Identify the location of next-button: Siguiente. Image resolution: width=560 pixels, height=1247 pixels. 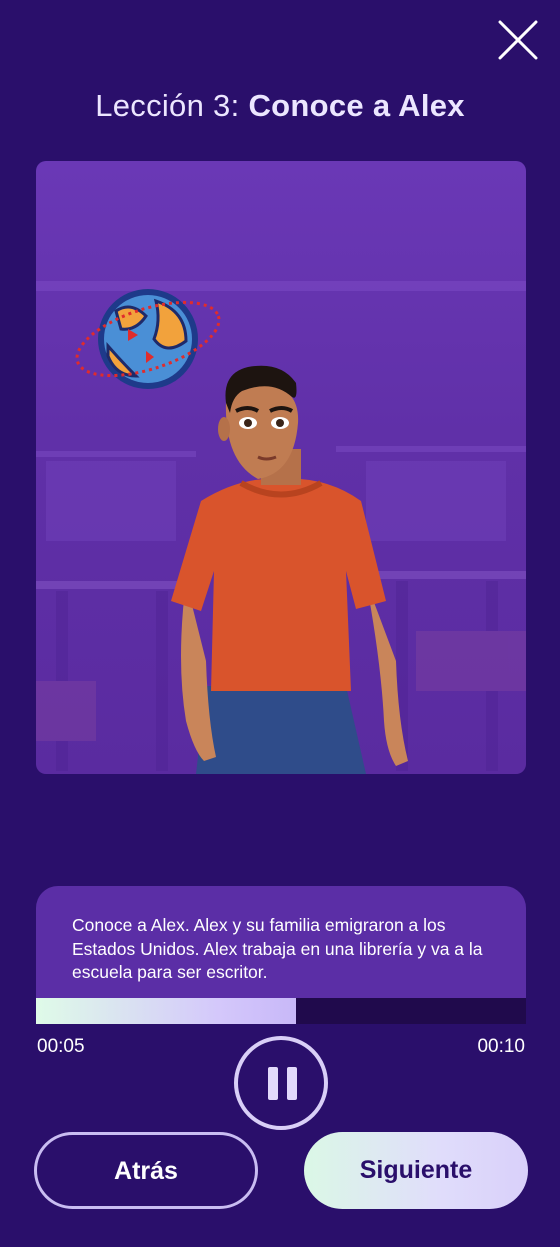
(416, 1170).